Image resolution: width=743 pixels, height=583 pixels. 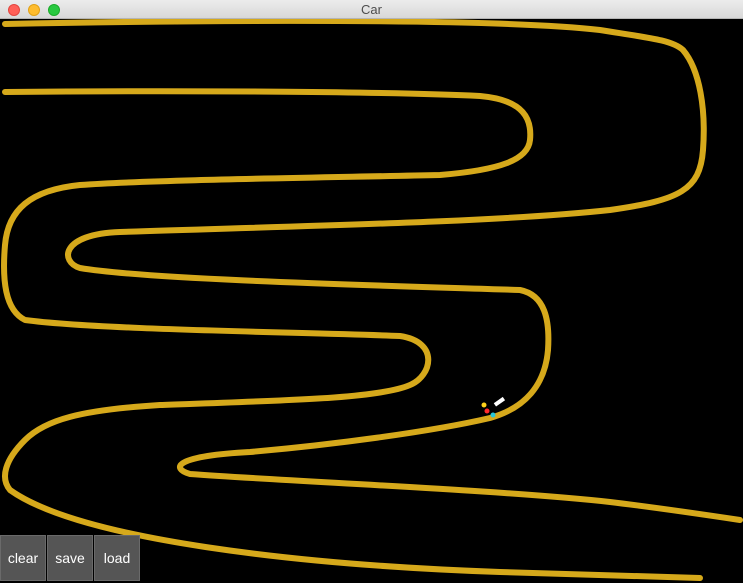 What do you see at coordinates (23, 558) in the screenshot?
I see `clear-button: clear` at bounding box center [23, 558].